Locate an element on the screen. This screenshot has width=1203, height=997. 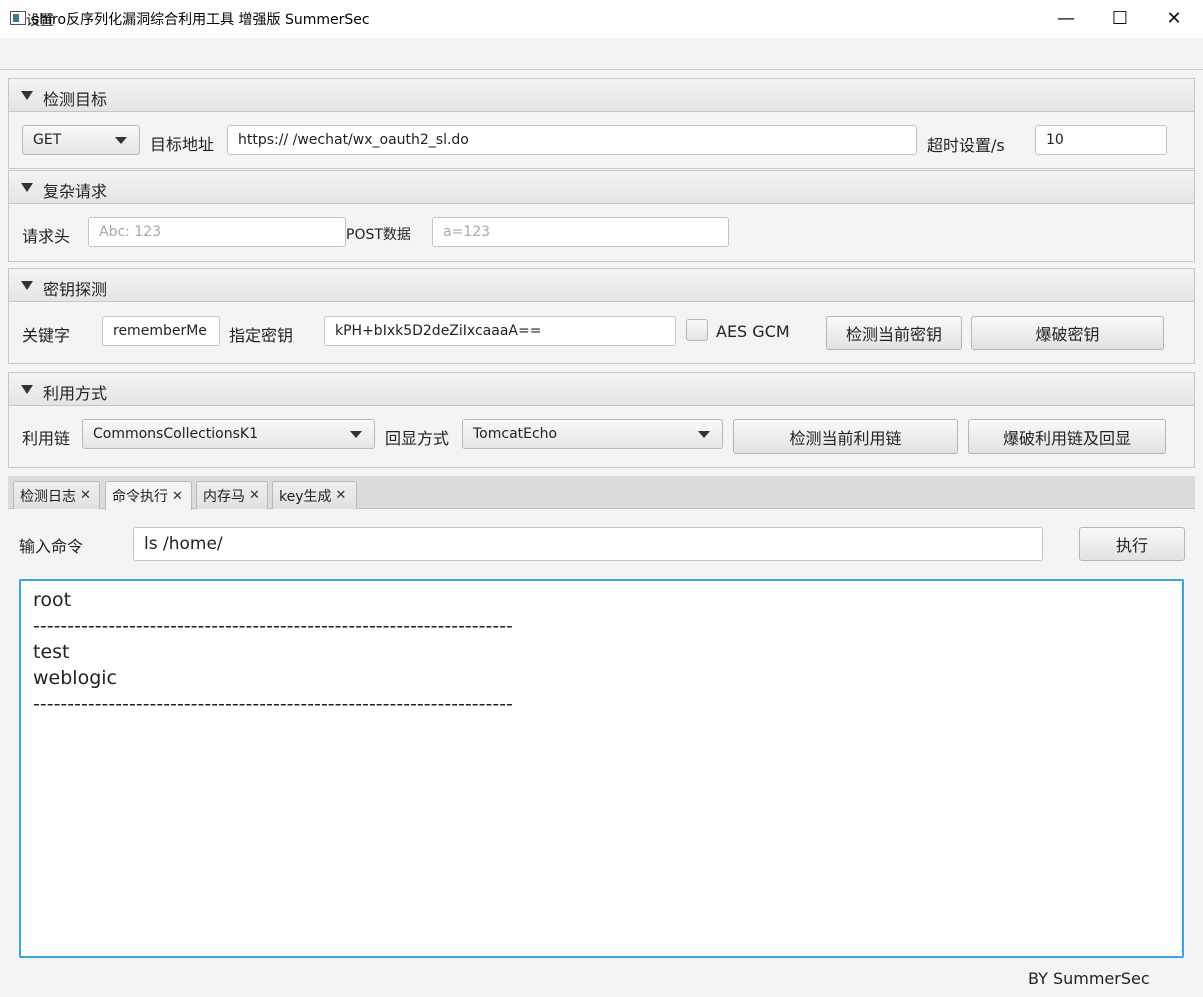
url-label: 目标地址 is located at coordinates (182, 144).